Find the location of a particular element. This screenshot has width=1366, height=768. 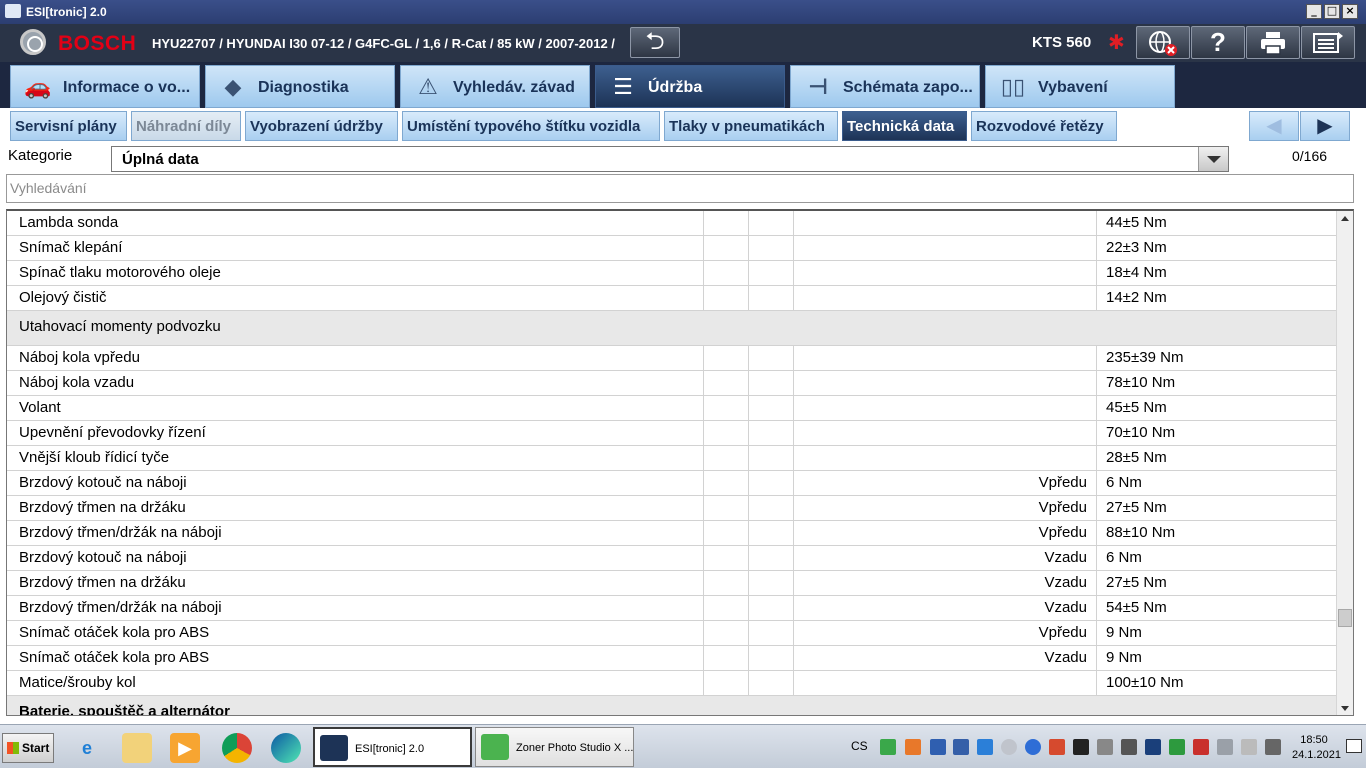

table-row: Snímač otáček kola pro ABS Vpředu 9 Nm is located at coordinates (672, 633).